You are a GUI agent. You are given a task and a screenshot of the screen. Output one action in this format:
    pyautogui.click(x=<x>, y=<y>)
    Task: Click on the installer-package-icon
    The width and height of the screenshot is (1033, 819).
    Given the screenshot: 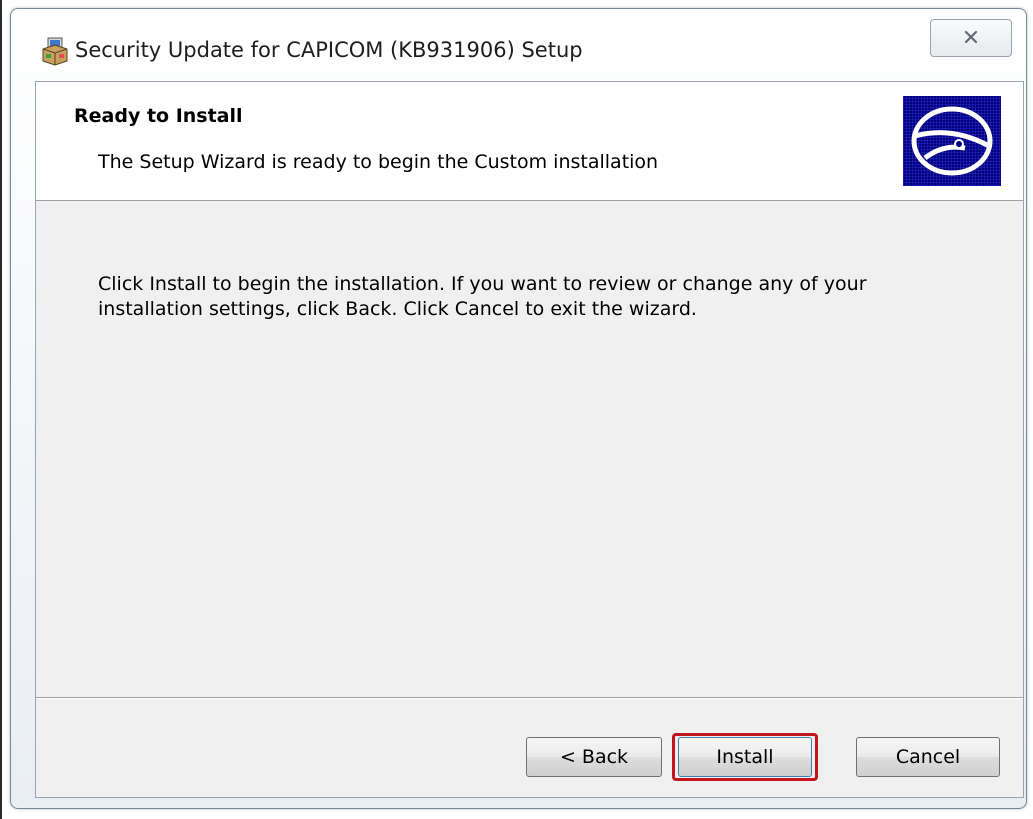 What is the action you would take?
    pyautogui.click(x=55, y=51)
    